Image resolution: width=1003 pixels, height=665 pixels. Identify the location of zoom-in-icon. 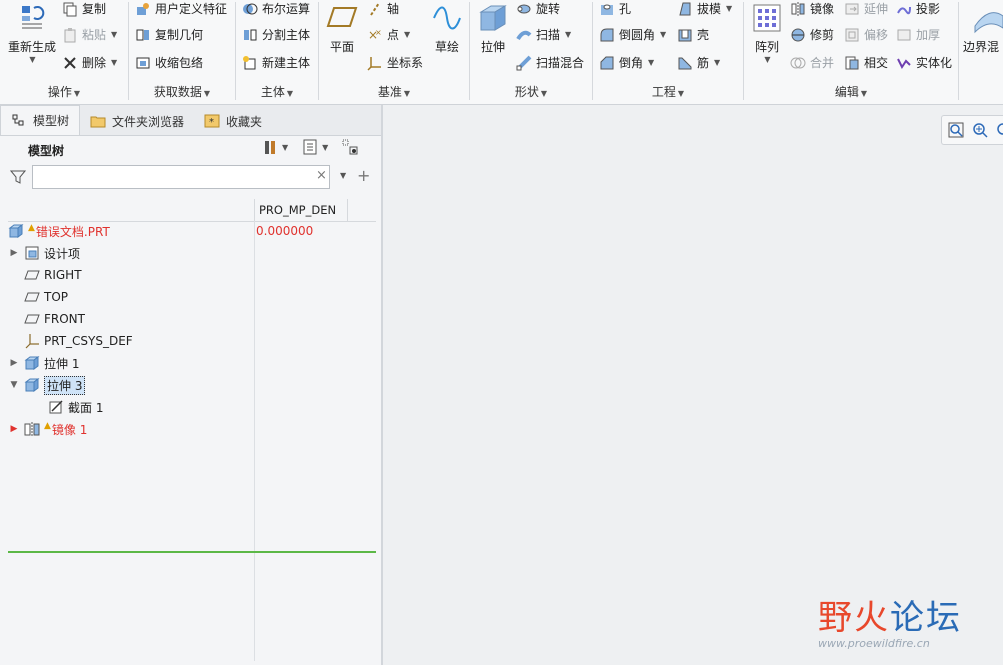
(980, 130).